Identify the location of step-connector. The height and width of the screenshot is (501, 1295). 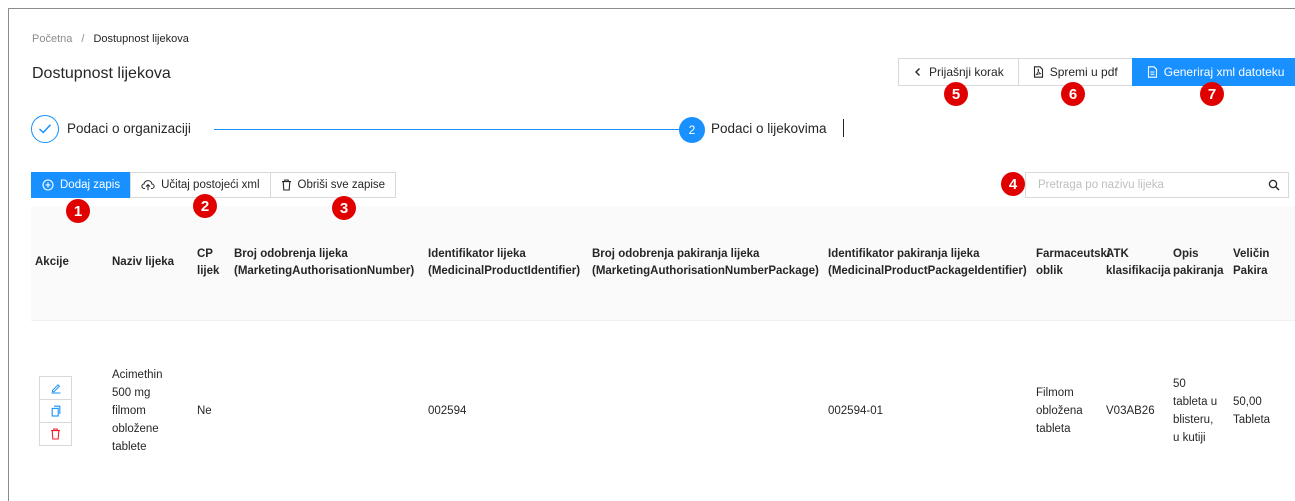
(449, 129).